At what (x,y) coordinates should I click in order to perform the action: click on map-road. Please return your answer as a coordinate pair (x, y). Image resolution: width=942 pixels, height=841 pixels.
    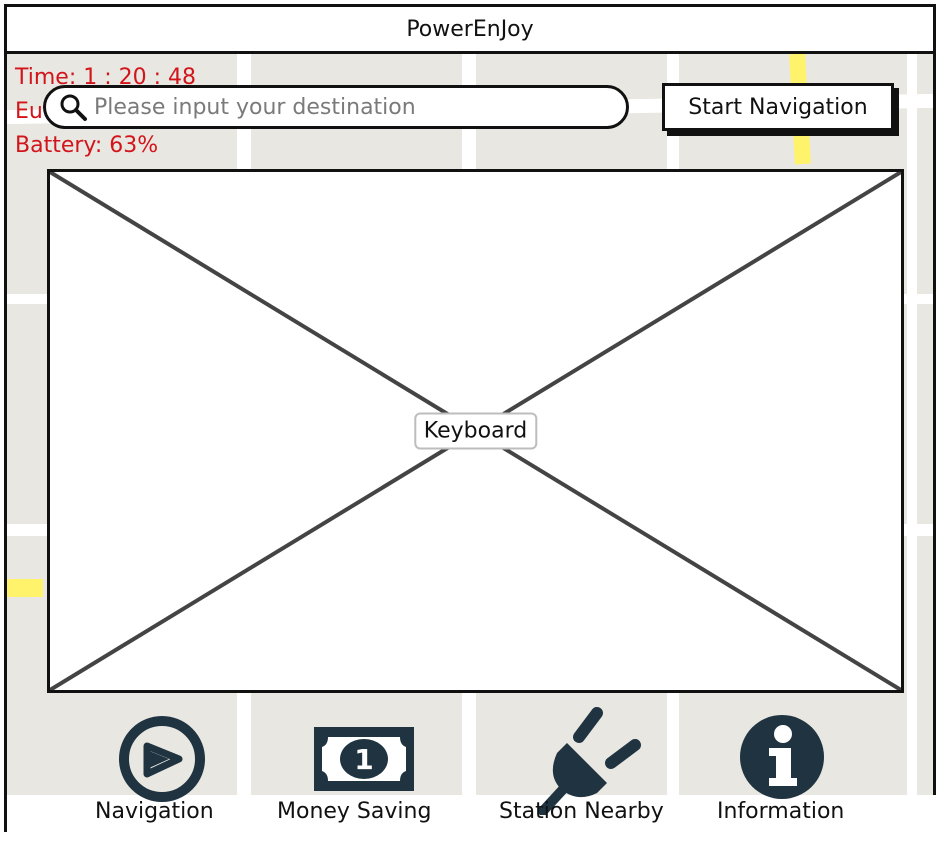
    Looking at the image, I should click on (912, 441).